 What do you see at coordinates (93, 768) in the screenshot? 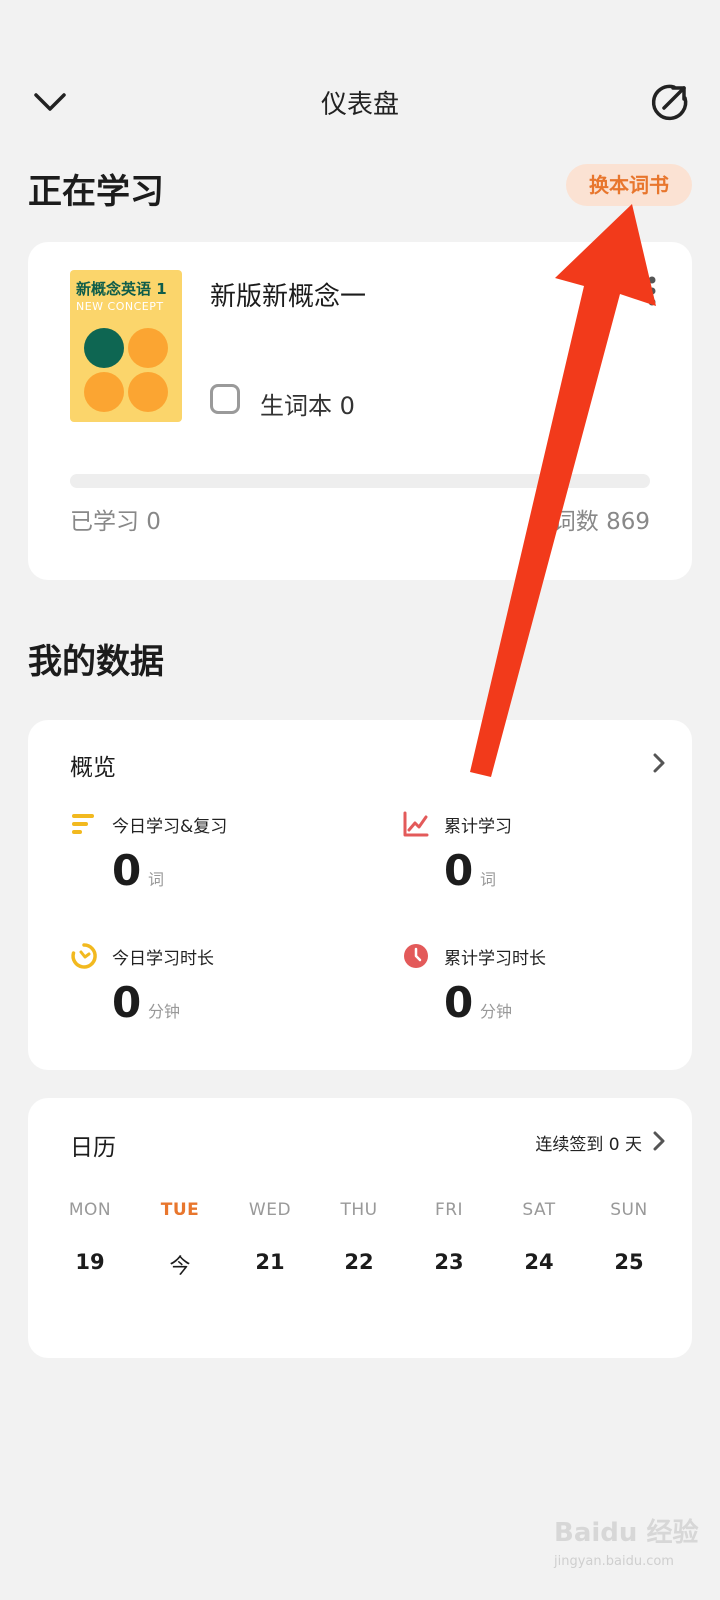
I see `overview-title: 概览` at bounding box center [93, 768].